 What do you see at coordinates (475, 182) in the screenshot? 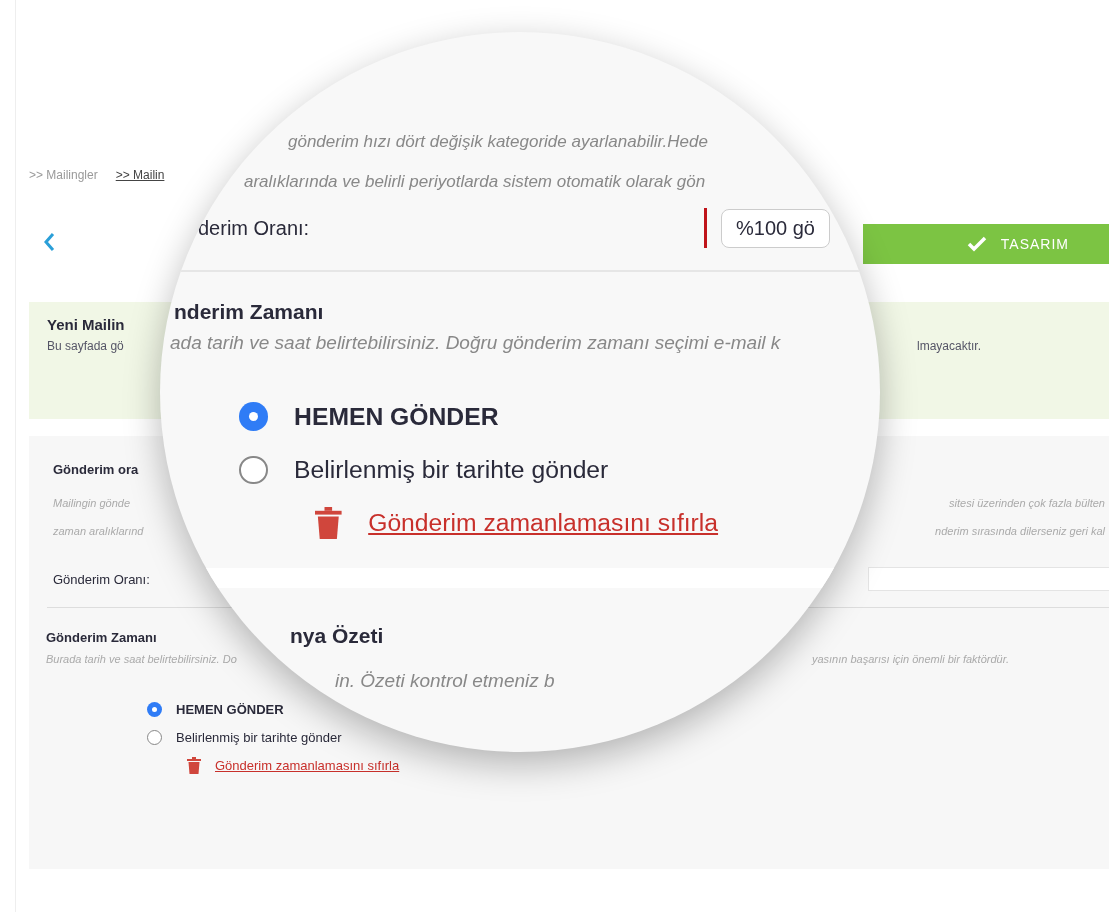
I see `section-description: aralıklarında ve belirli periyotlarda sistem otomatik olarak gön` at bounding box center [475, 182].